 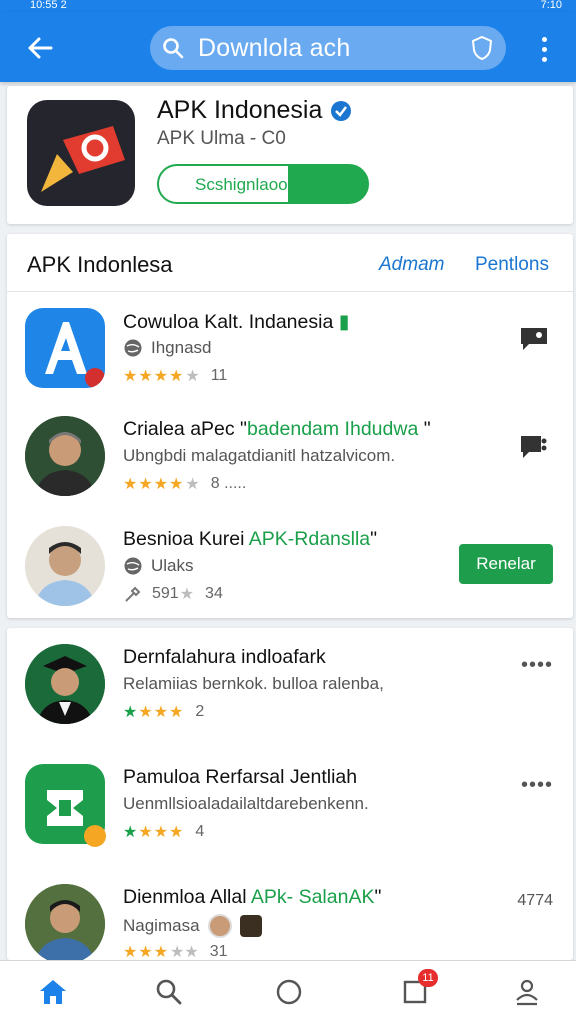 What do you see at coordinates (240, 777) in the screenshot?
I see `item-name: Pamuloa Rerfarsal Jentliah` at bounding box center [240, 777].